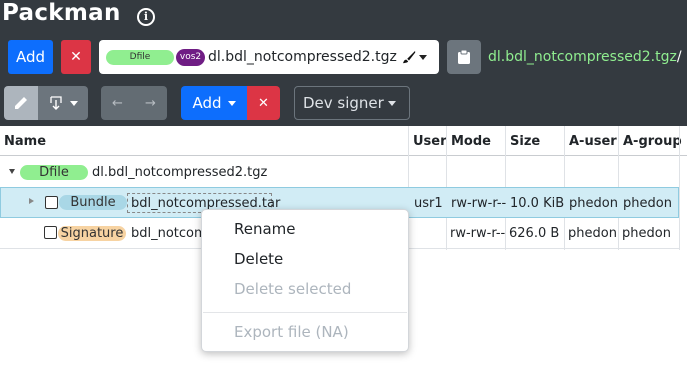 The height and width of the screenshot is (366, 687). What do you see at coordinates (471, 141) in the screenshot?
I see `col-mode: Mode` at bounding box center [471, 141].